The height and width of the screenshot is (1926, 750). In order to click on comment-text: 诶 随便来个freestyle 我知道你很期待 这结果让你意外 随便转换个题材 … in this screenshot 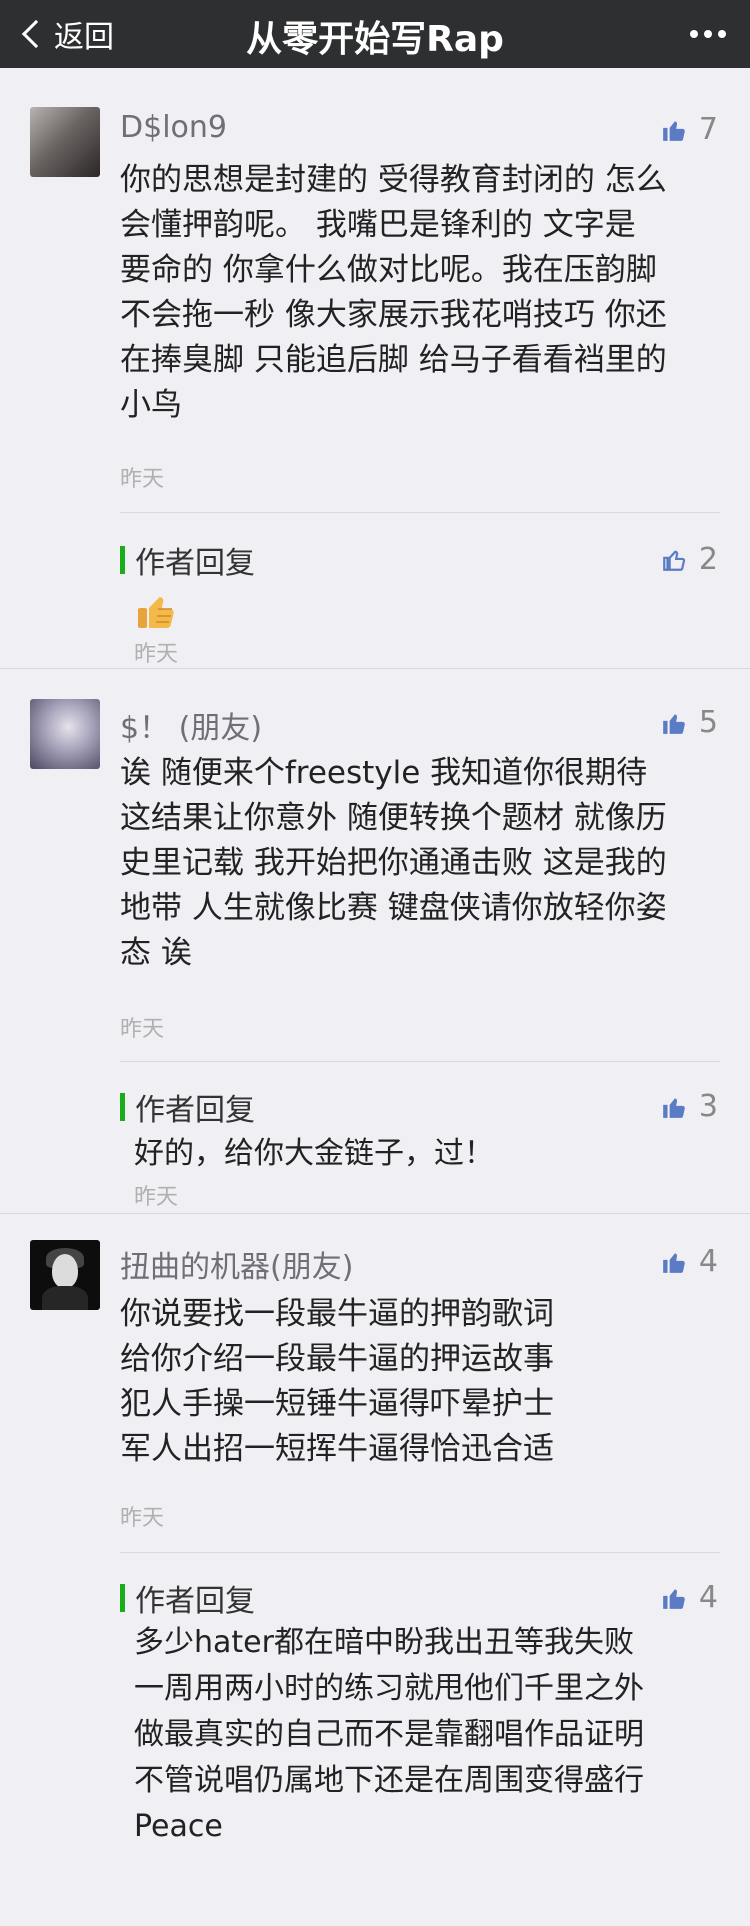, I will do `click(420, 863)`.